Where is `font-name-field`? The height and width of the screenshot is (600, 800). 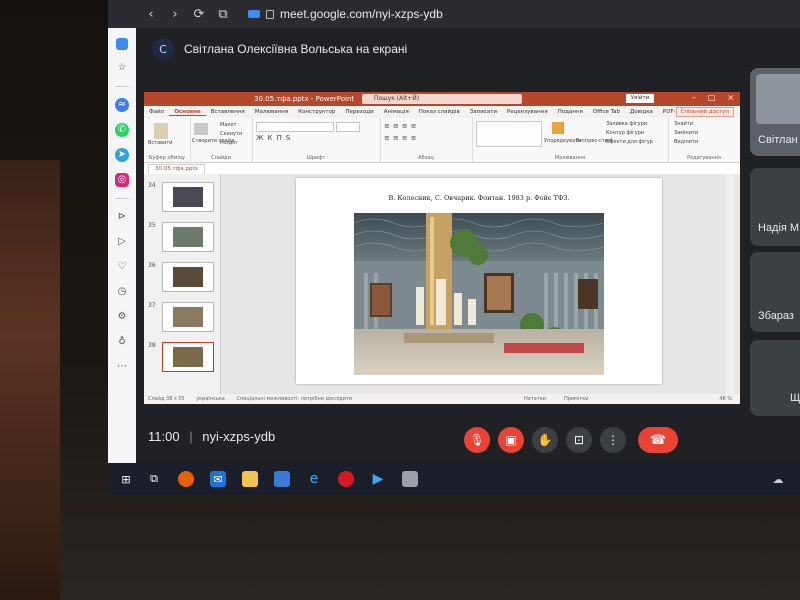 font-name-field is located at coordinates (295, 127).